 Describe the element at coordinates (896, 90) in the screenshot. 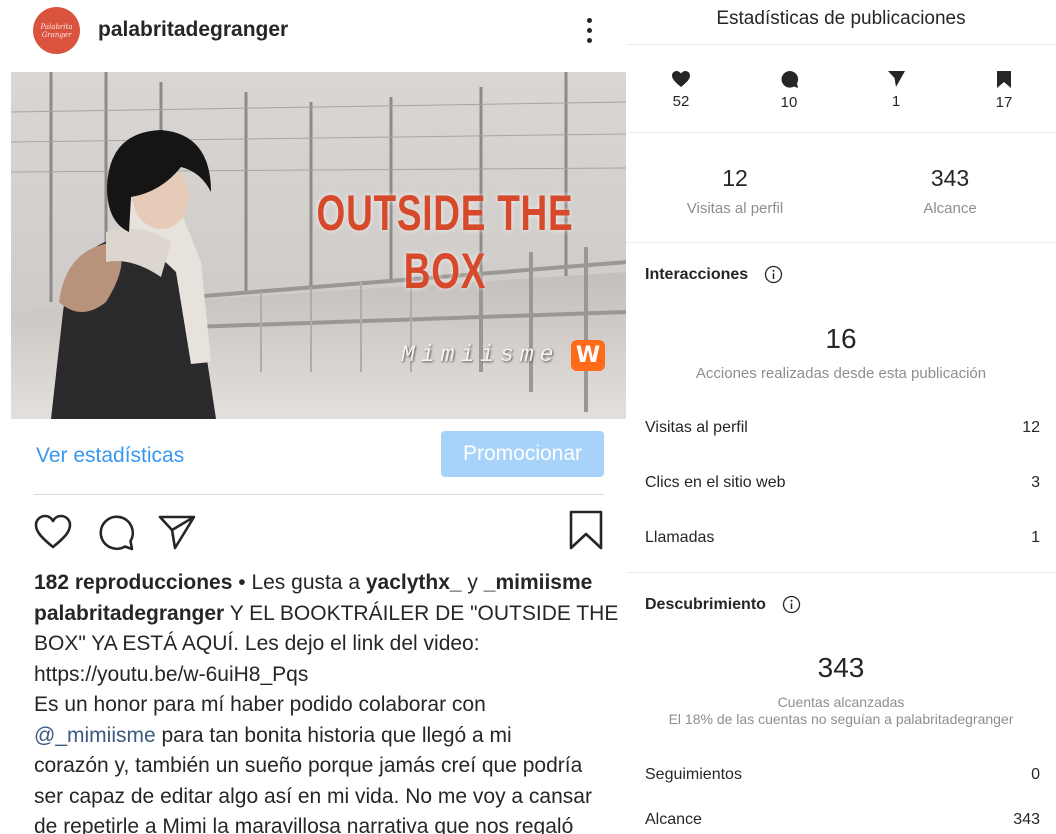

I see `metric-shares: 1` at that location.